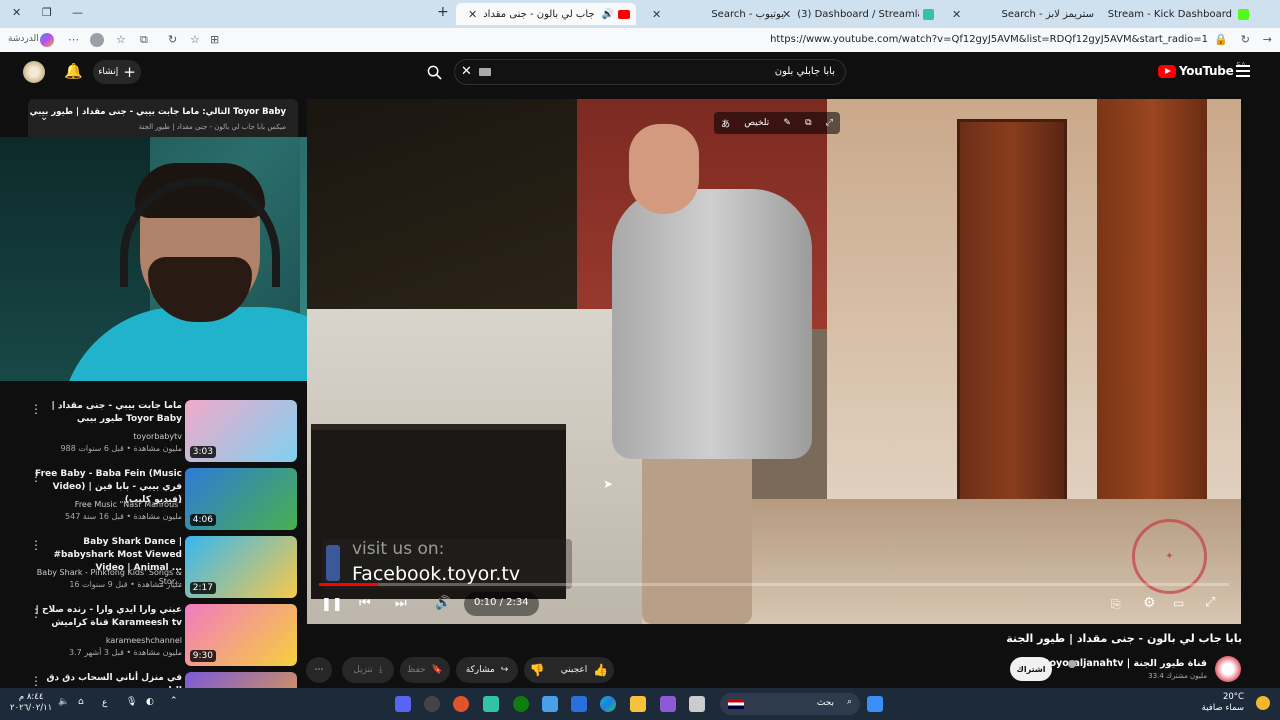 Image resolution: width=1280 pixels, height=720 pixels. Describe the element at coordinates (144, 40) in the screenshot. I see `extensions-icon: ⧉` at that location.